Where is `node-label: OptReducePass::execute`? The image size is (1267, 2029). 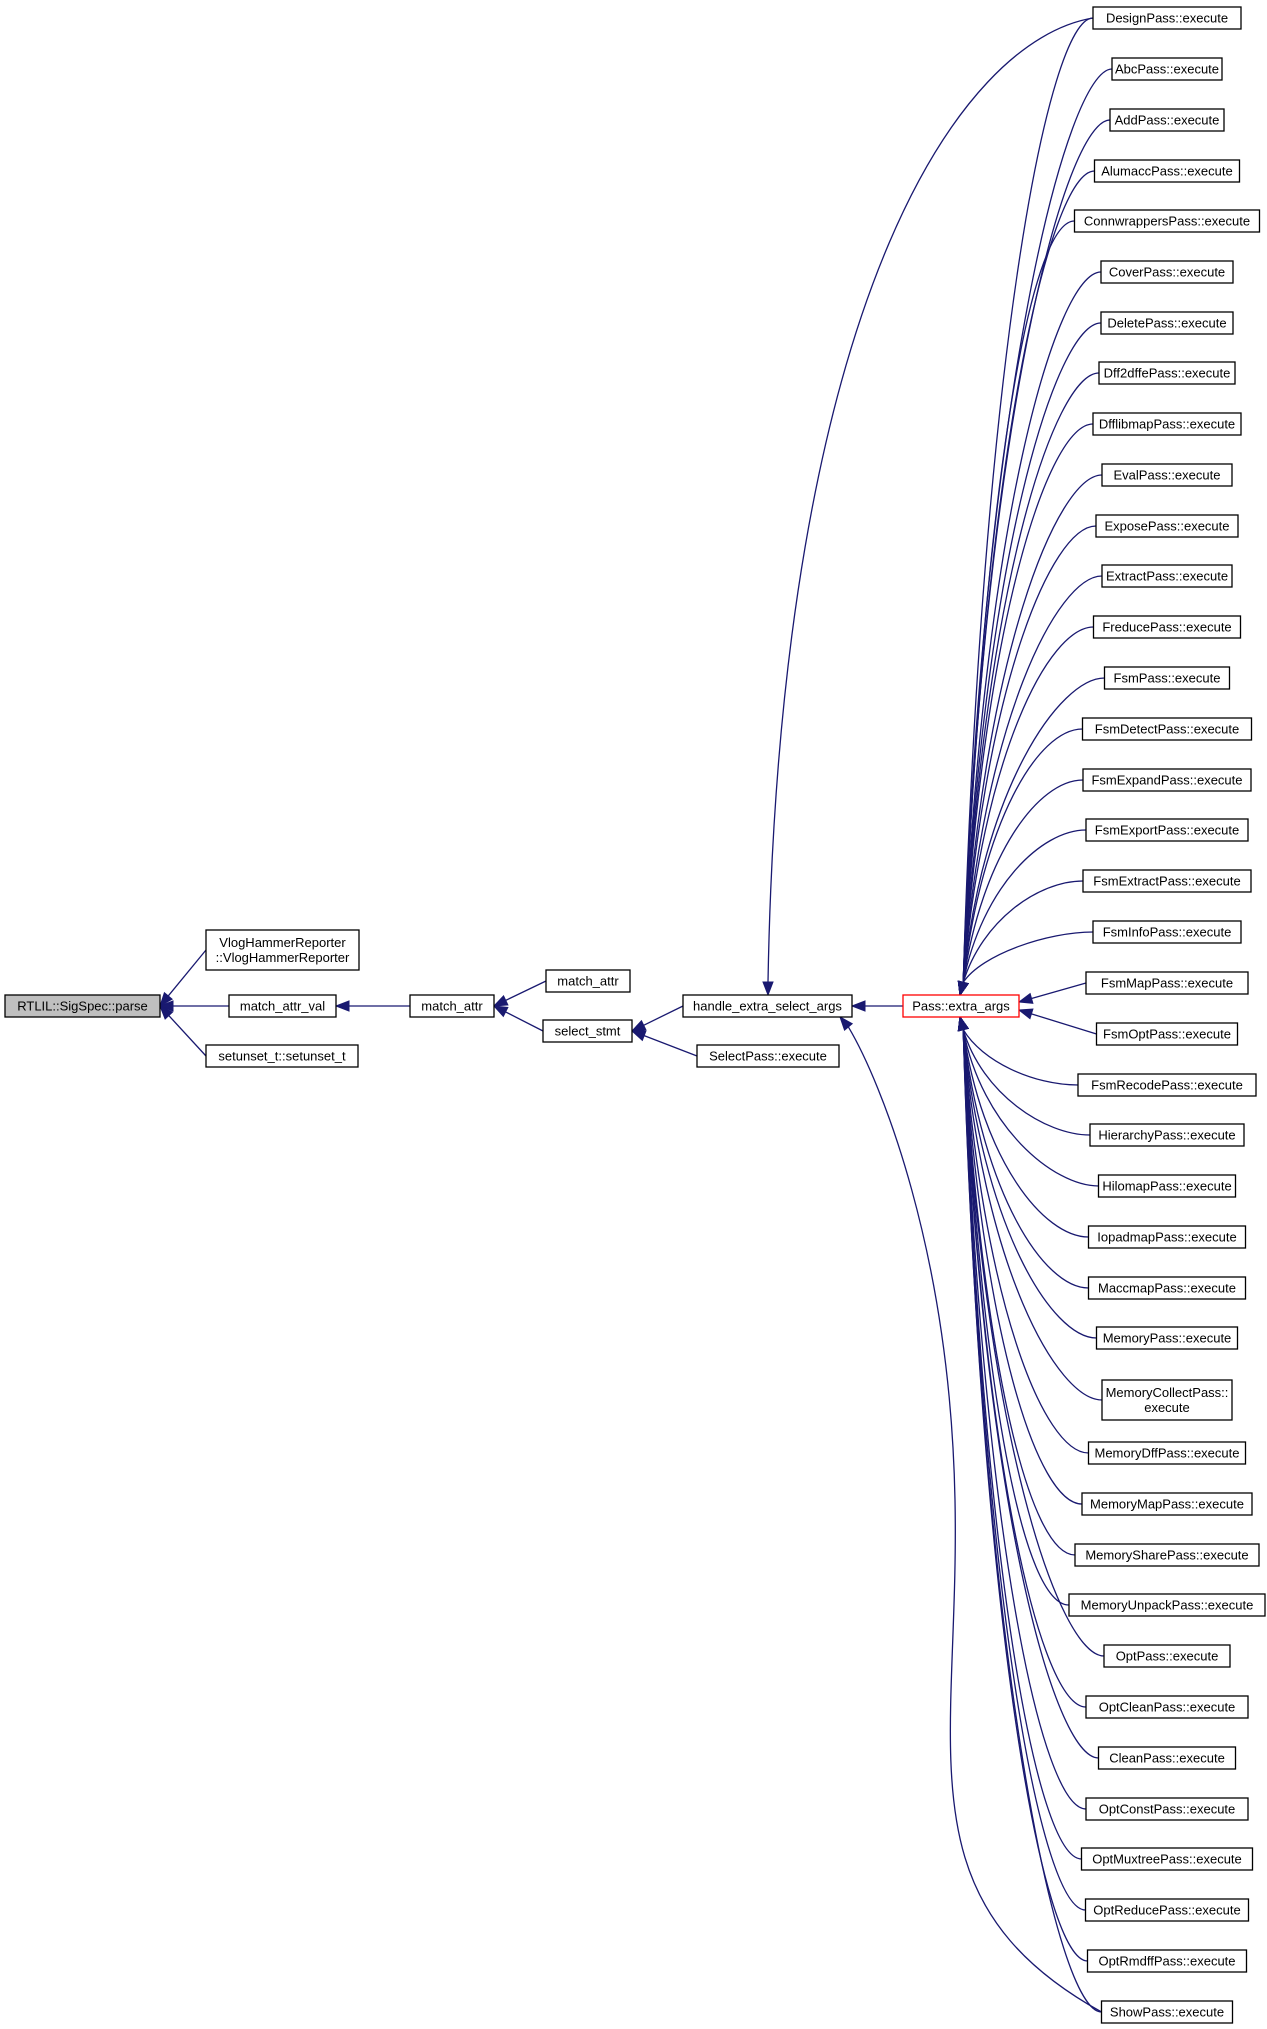
node-label: OptReducePass::execute is located at coordinates (1166, 1910).